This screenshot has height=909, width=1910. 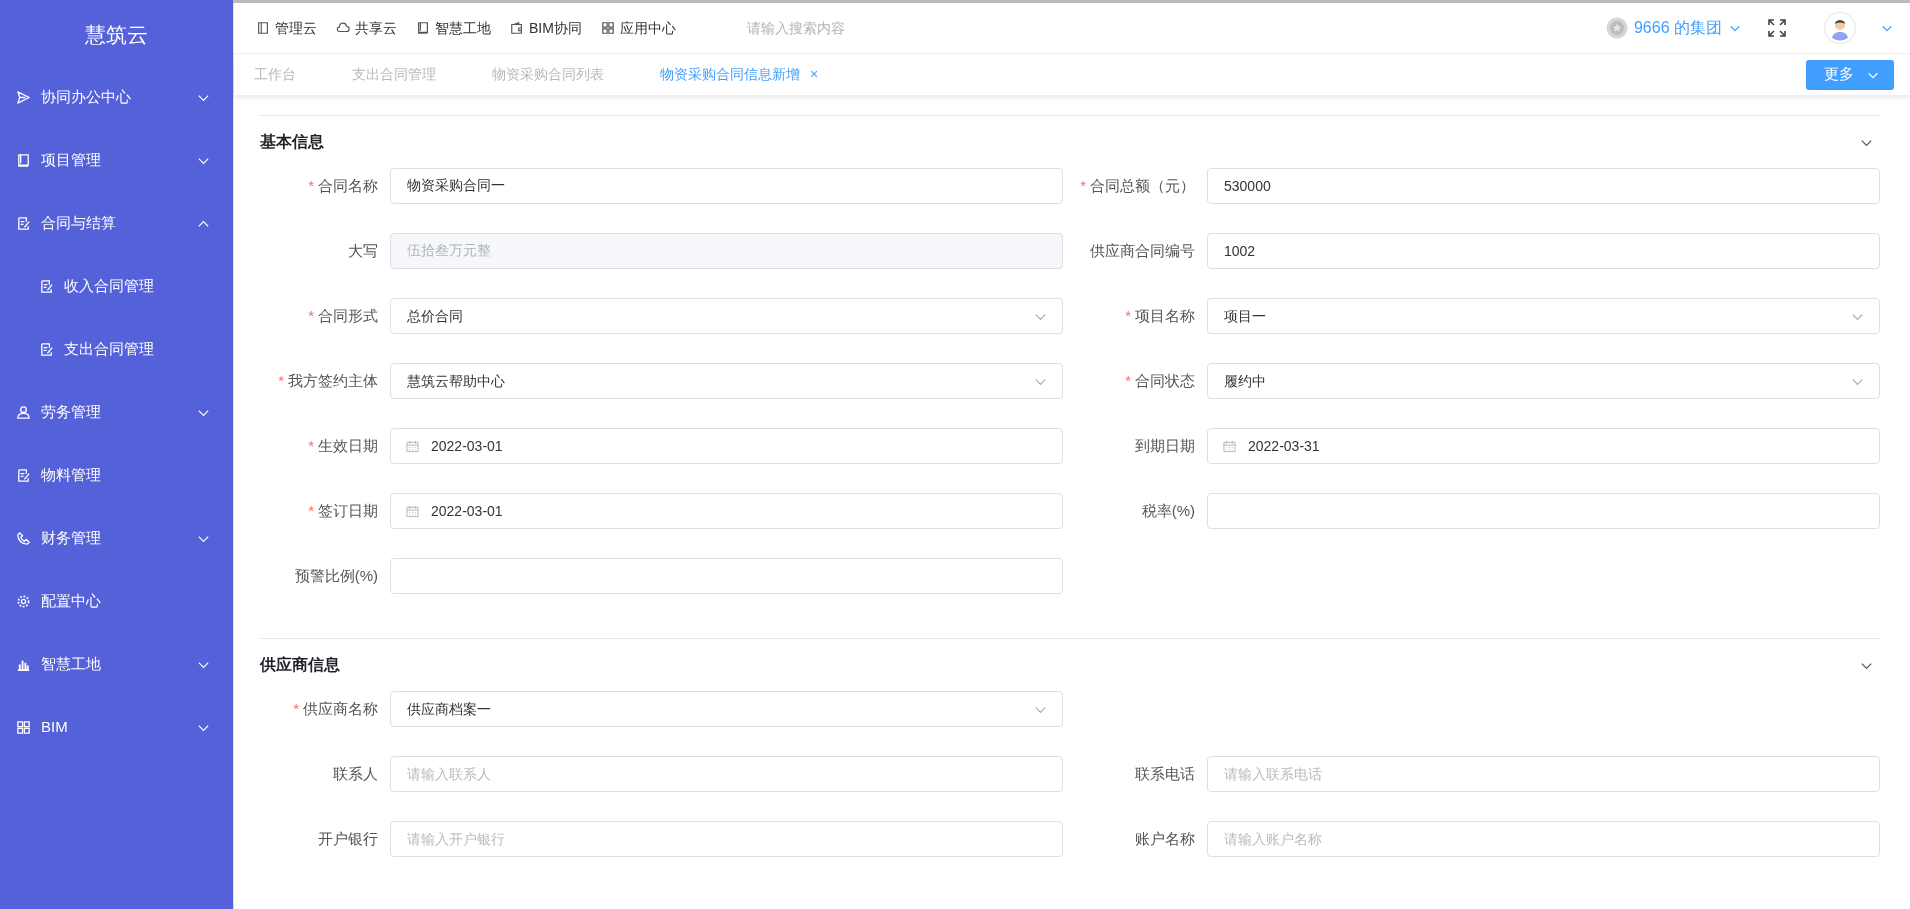 I want to click on select-field: 供应商档案一, so click(x=726, y=709).